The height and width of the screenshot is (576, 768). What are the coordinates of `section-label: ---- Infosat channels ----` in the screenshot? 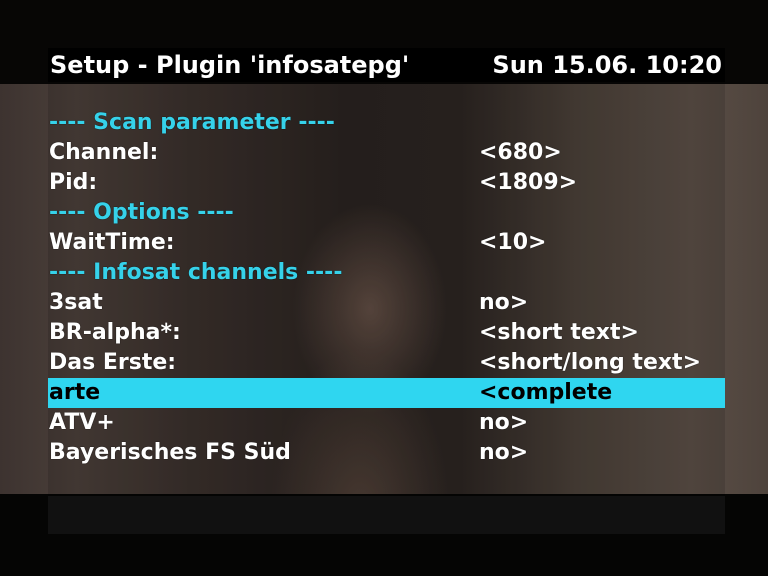 It's located at (196, 272).